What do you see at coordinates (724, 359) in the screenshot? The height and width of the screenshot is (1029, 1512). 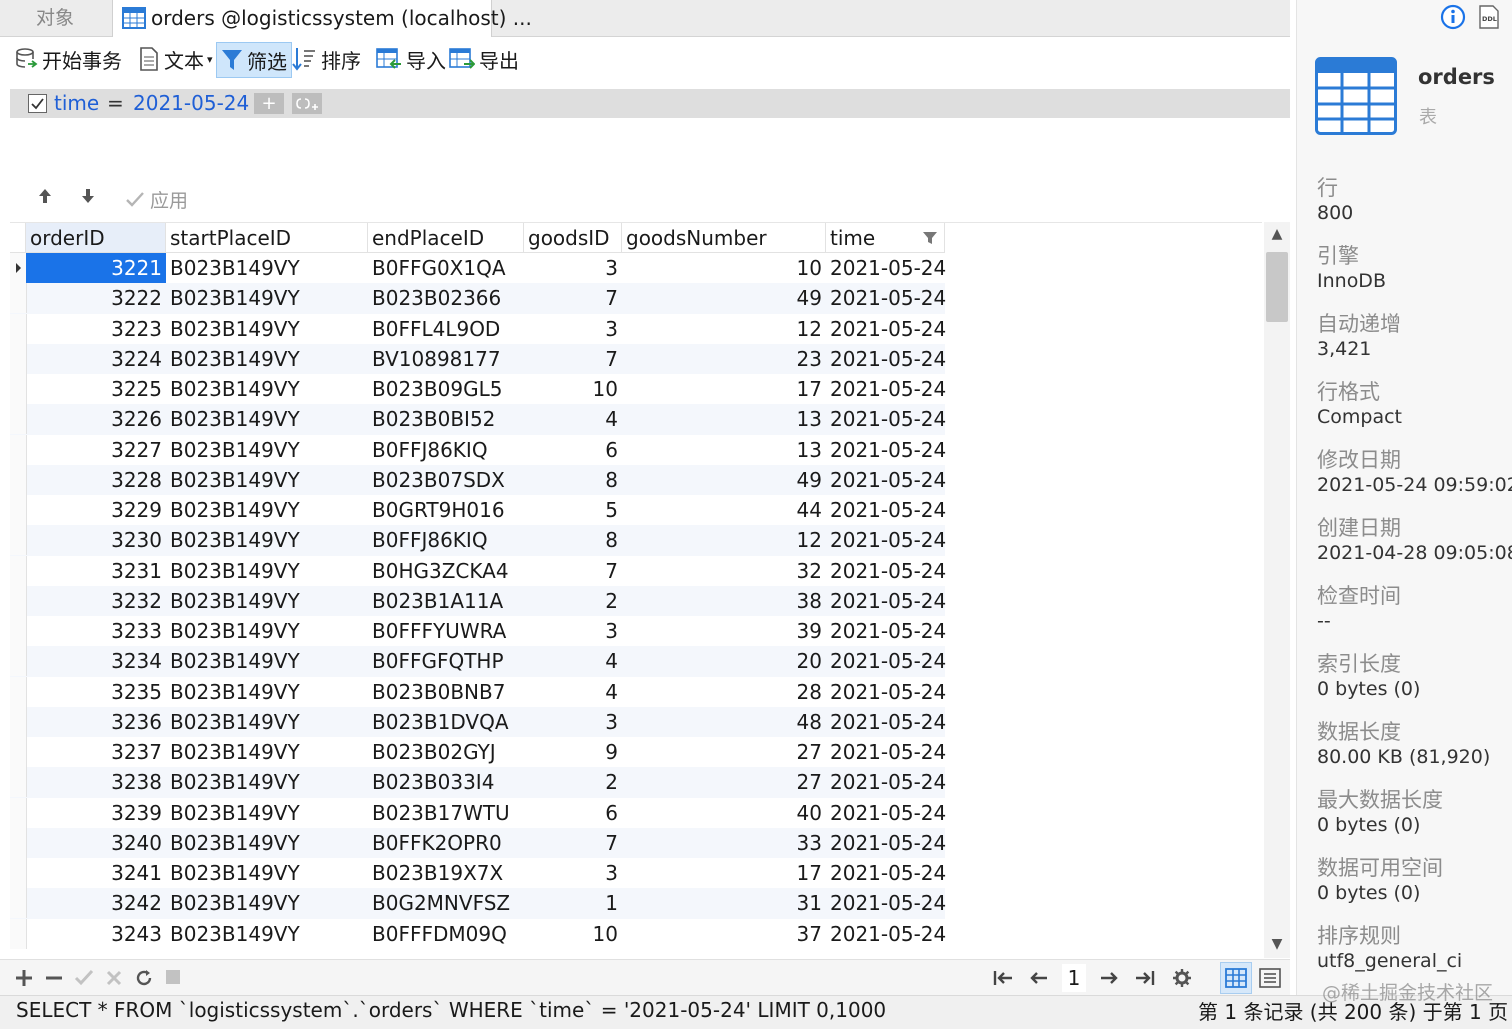 I see `cell-goodsNumber: 23` at bounding box center [724, 359].